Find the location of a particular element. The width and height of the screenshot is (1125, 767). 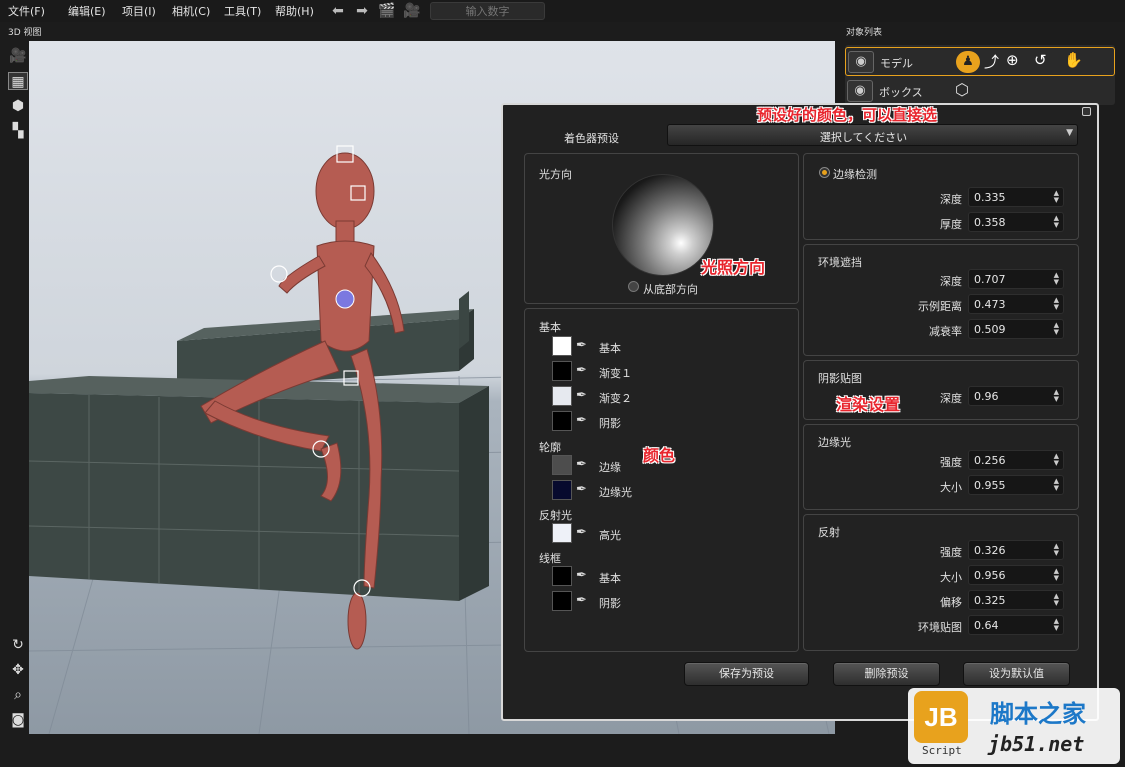

rim-light-panel: 边缘光 强度 0.256 ▲ ▼ 大小 0.955 ▲ ▼ is located at coordinates (941, 467).